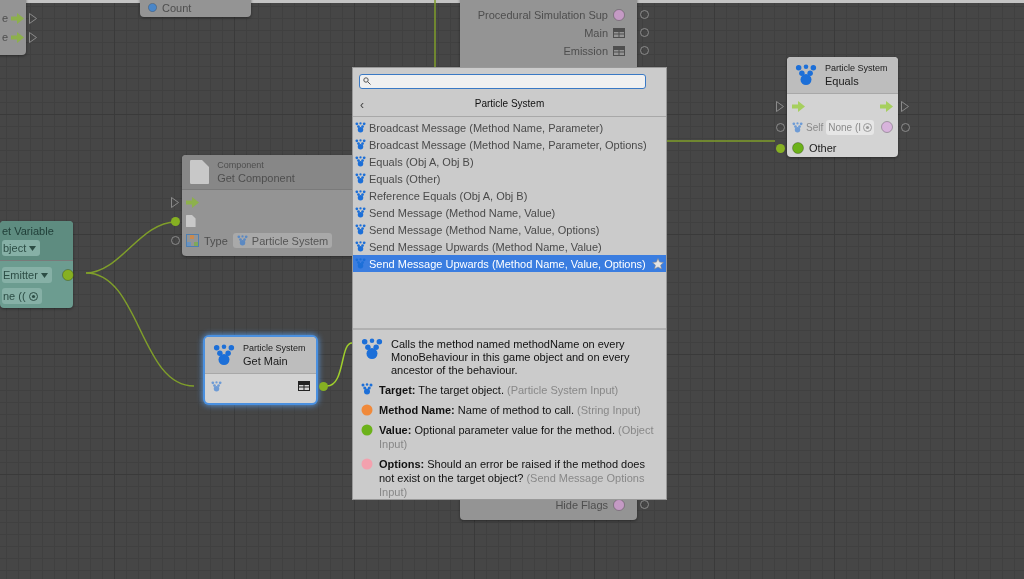 The width and height of the screenshot is (1024, 579). Describe the element at coordinates (512, 478) in the screenshot. I see `port-description: Options: Should an error be raised if the method does not exist on the target object? (Send Message Options Input)` at that location.